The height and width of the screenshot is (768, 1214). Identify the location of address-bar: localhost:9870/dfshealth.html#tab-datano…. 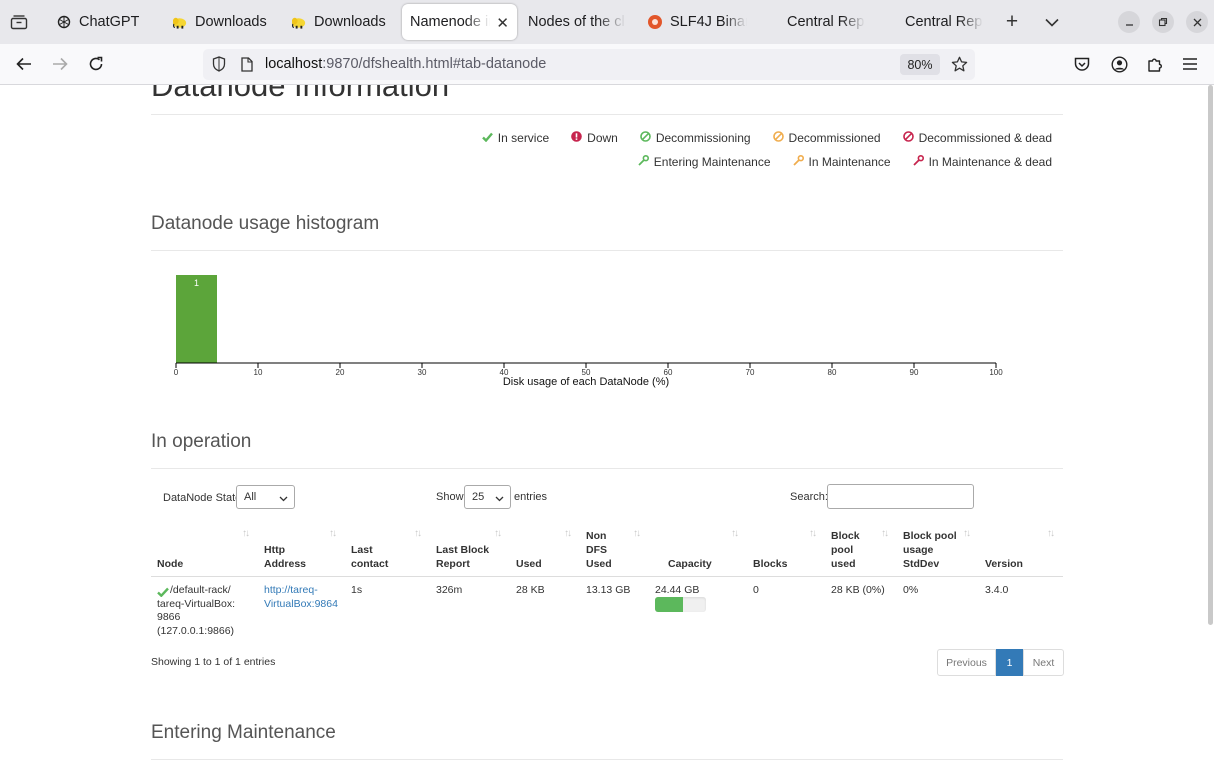
(589, 64).